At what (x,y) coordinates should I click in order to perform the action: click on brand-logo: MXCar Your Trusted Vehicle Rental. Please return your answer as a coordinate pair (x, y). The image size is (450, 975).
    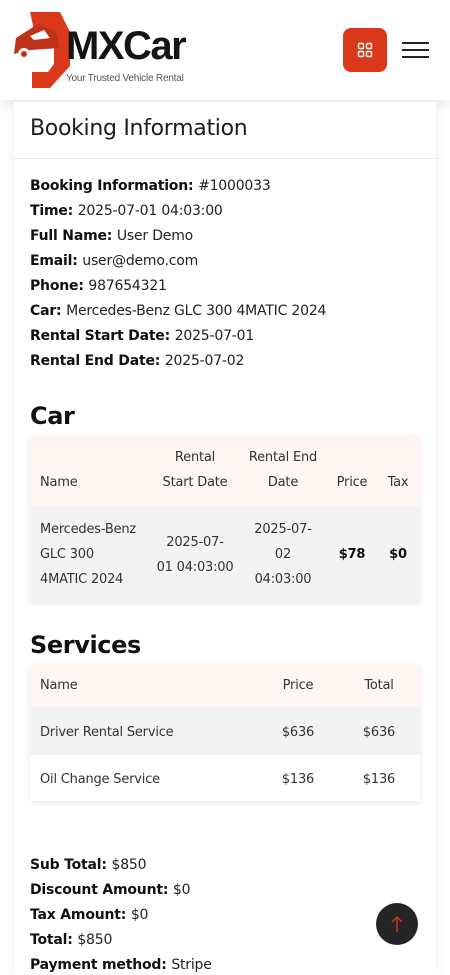
    Looking at the image, I should click on (105, 51).